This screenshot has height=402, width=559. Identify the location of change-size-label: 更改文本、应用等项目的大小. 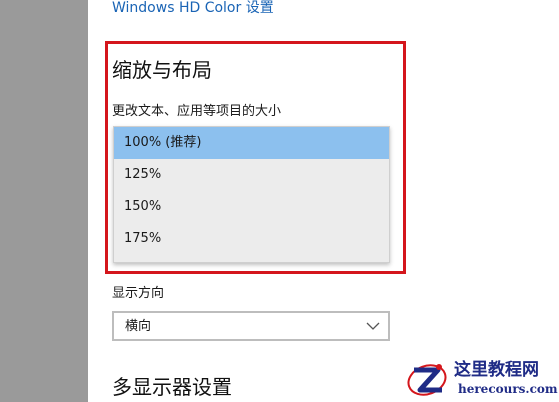
(197, 111).